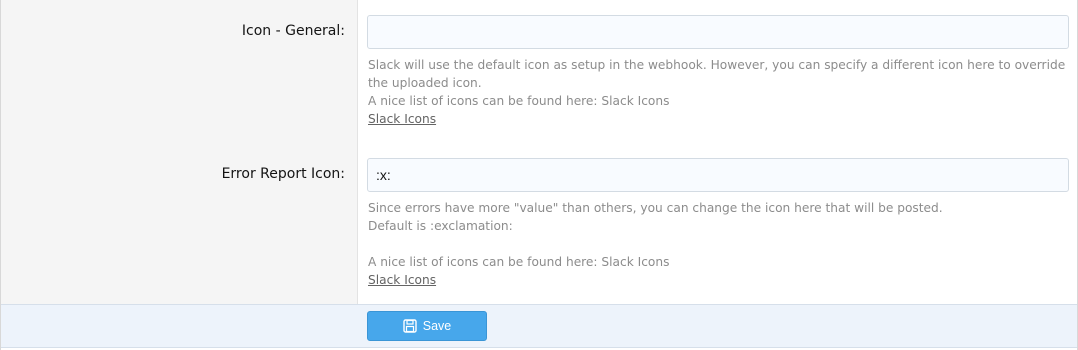 This screenshot has height=350, width=1078. I want to click on save-icon, so click(410, 326).